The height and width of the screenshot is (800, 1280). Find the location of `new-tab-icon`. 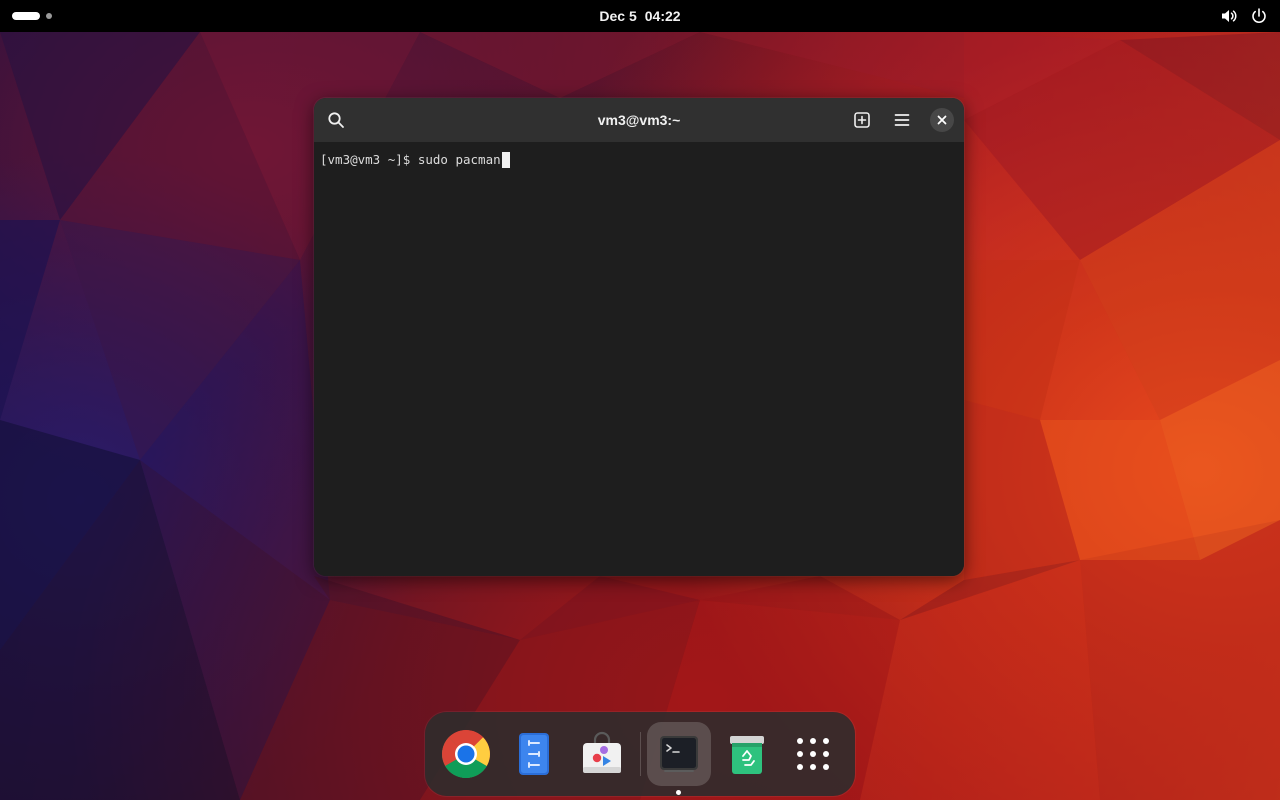

new-tab-icon is located at coordinates (862, 120).